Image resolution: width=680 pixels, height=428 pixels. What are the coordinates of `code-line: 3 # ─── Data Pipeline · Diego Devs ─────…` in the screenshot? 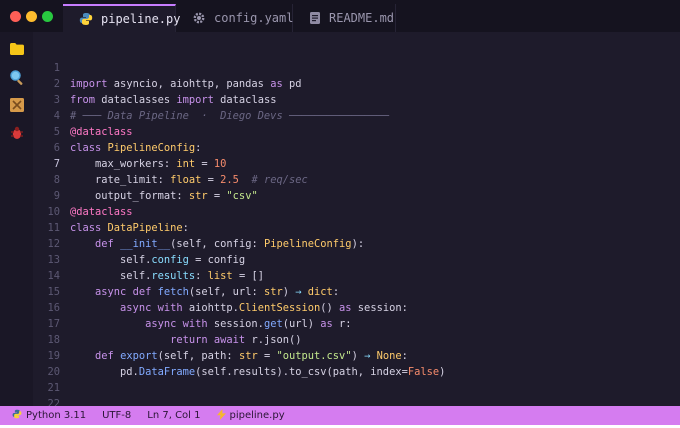 It's located at (357, 99).